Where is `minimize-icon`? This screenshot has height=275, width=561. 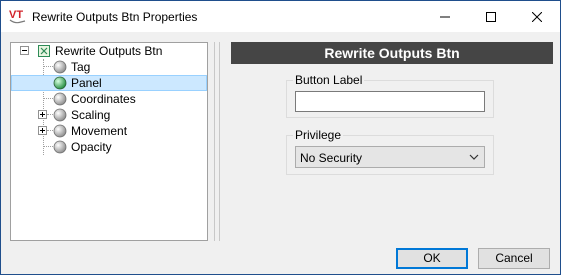 minimize-icon is located at coordinates (445, 16).